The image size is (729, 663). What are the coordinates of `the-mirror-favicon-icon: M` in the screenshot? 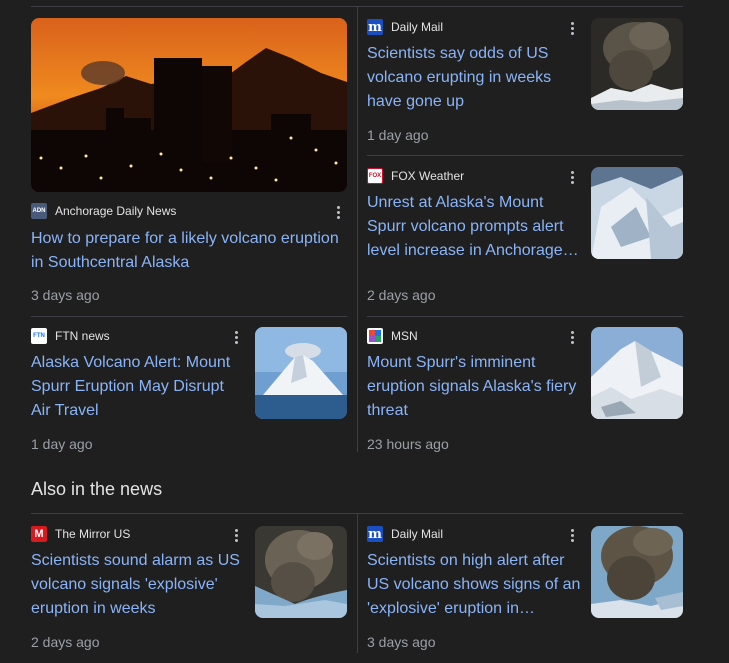 It's located at (39, 534).